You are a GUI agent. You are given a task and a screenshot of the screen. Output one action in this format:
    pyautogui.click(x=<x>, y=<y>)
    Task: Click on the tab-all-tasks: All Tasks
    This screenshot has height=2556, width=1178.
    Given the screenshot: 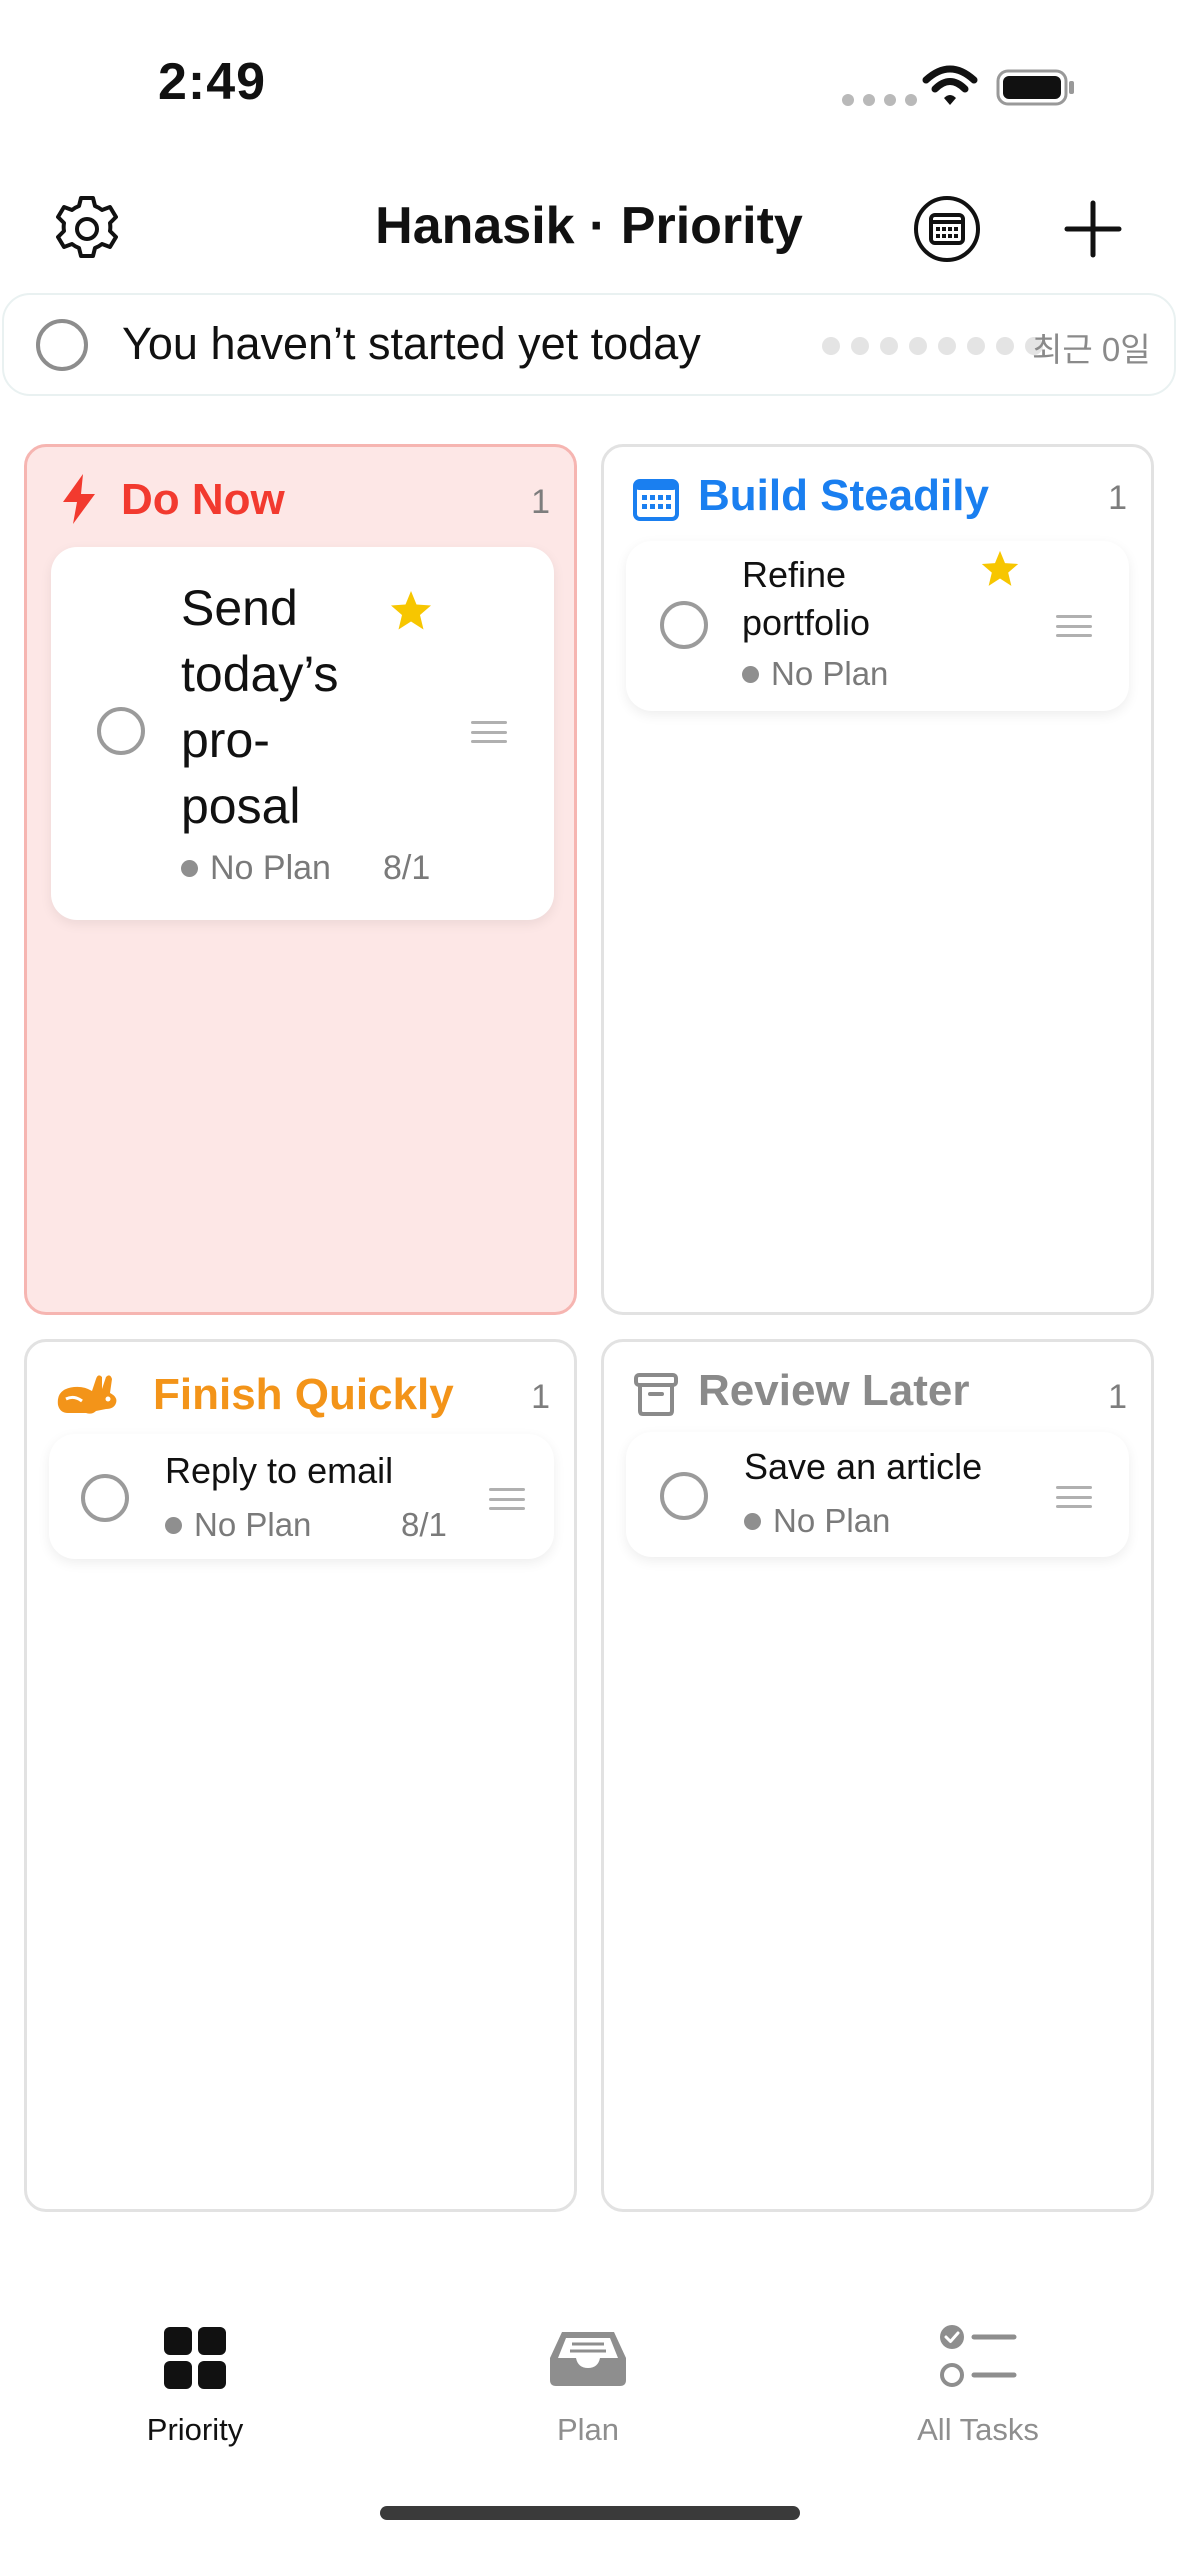 What is the action you would take?
    pyautogui.click(x=978, y=2388)
    